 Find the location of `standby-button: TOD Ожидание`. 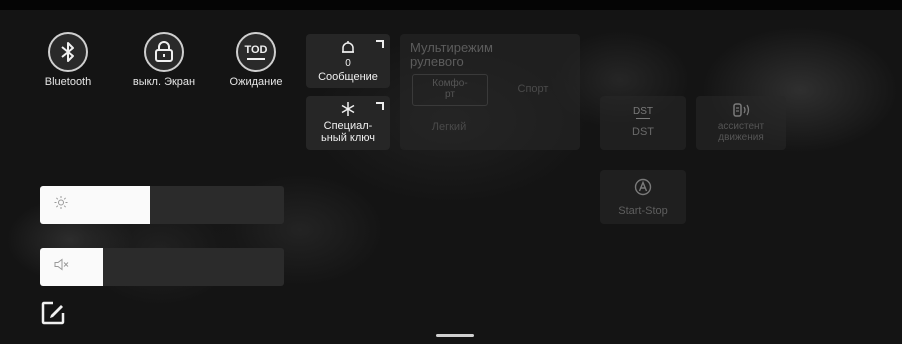

standby-button: TOD Ожидание is located at coordinates (256, 60).